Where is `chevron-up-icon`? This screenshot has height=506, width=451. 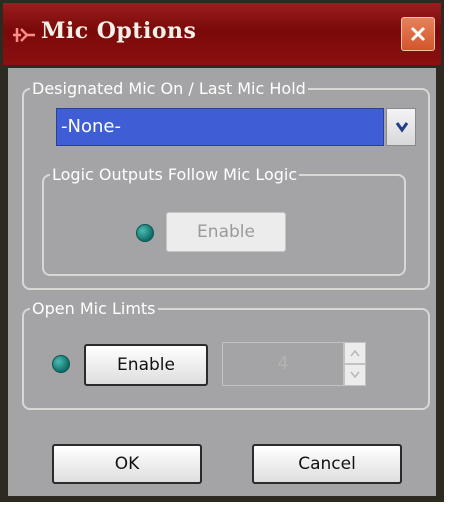
chevron-up-icon is located at coordinates (355, 353).